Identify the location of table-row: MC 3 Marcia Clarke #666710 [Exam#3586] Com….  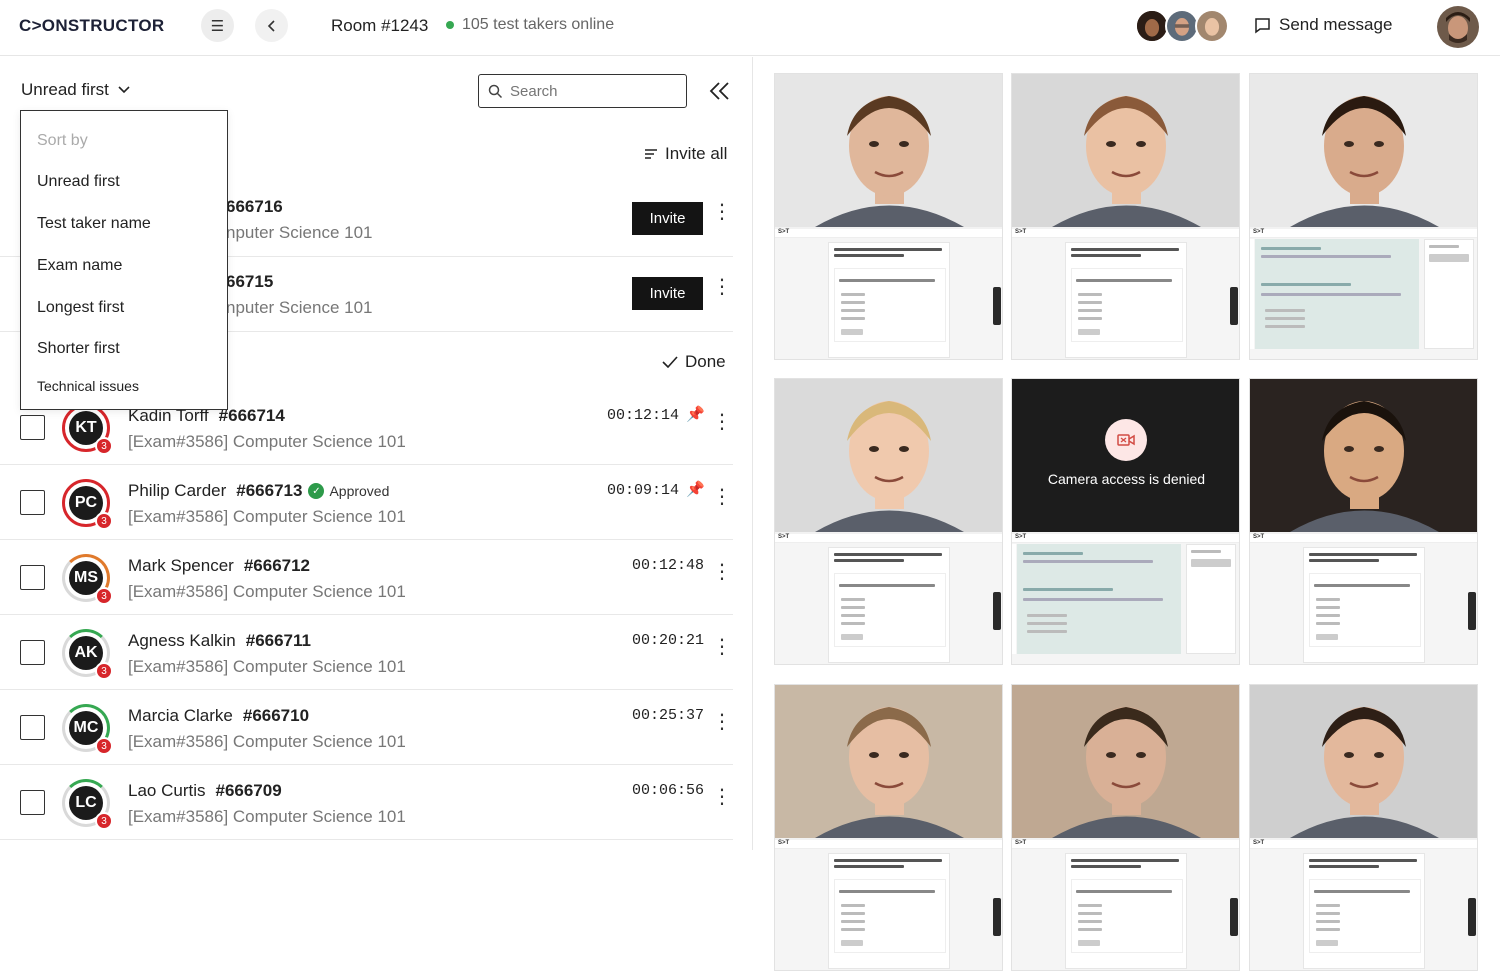
(366, 727).